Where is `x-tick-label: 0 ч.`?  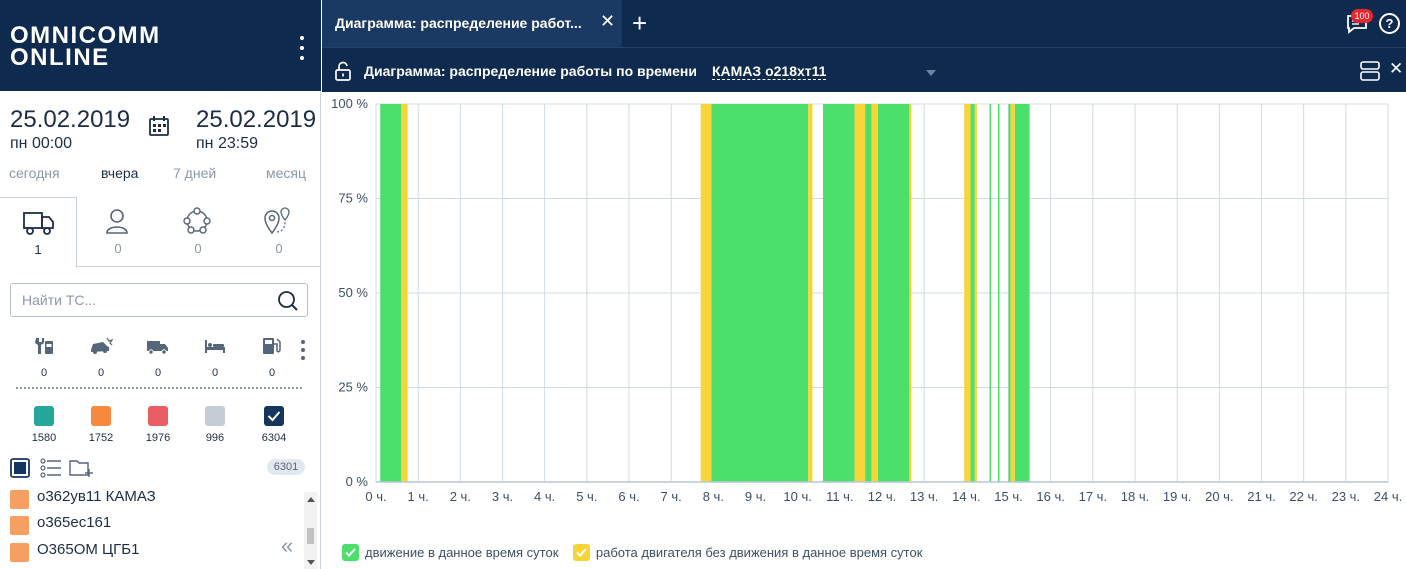 x-tick-label: 0 ч. is located at coordinates (375, 496).